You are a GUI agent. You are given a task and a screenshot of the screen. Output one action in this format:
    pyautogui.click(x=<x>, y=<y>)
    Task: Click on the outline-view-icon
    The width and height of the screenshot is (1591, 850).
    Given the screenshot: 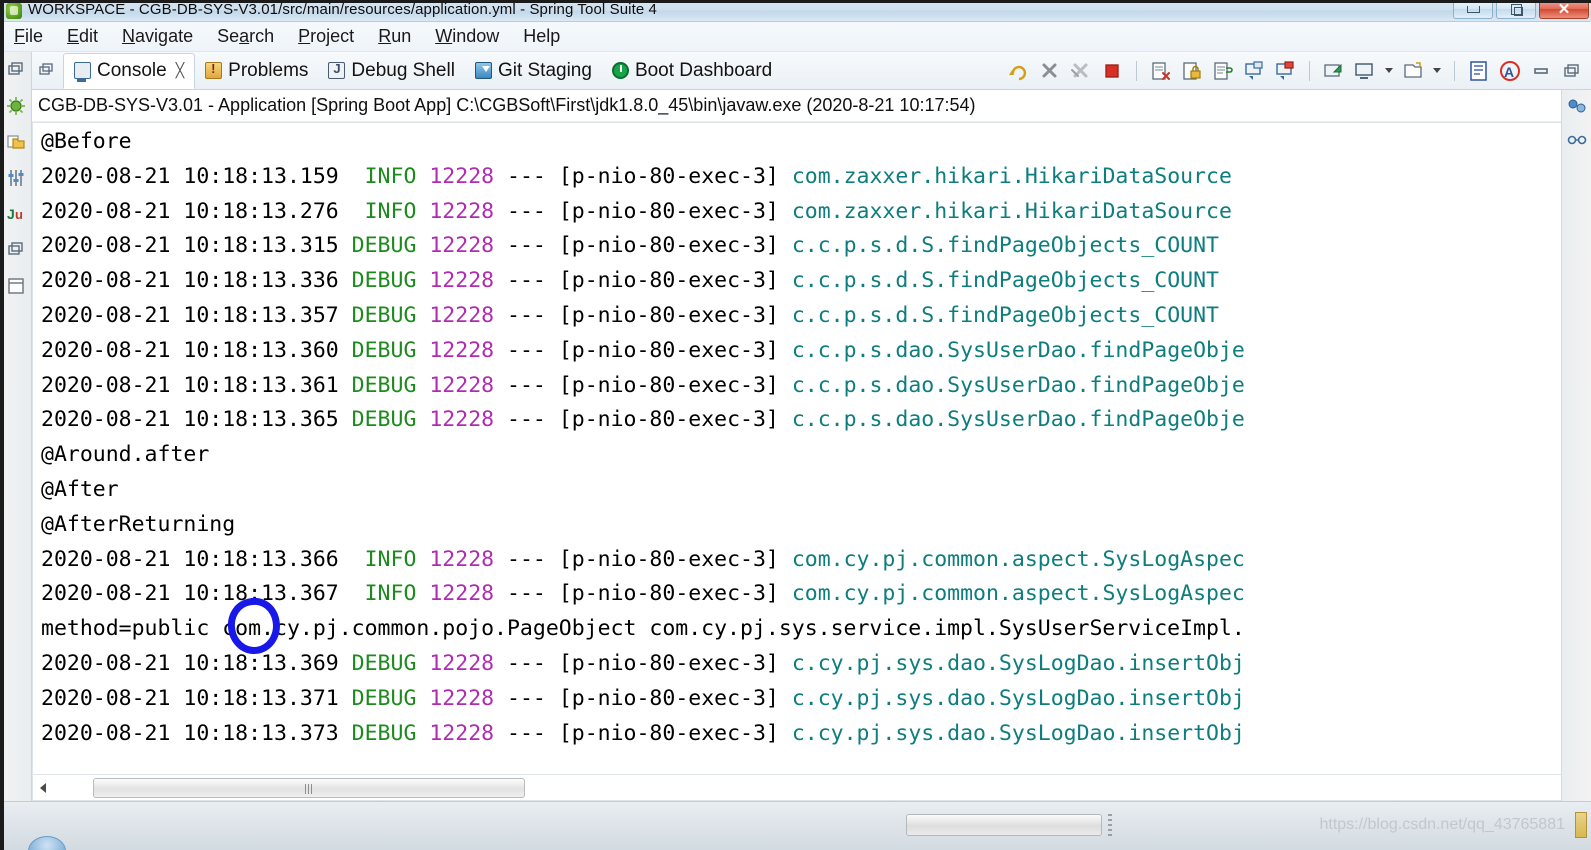 What is the action you would take?
    pyautogui.click(x=16, y=286)
    